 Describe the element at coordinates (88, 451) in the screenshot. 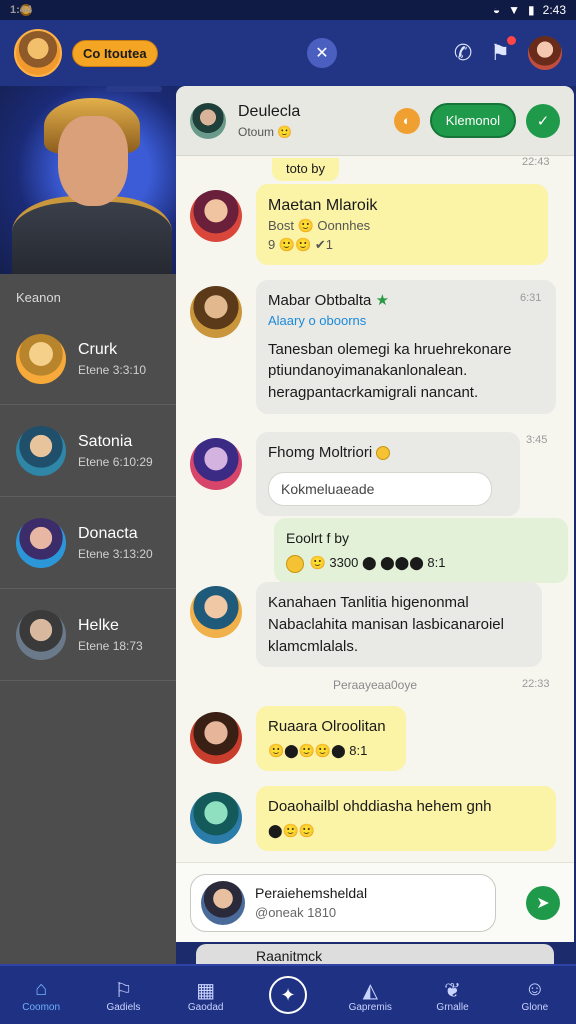

I see `sidebar-item-satonia: Satonia Etene 6:10:29` at that location.